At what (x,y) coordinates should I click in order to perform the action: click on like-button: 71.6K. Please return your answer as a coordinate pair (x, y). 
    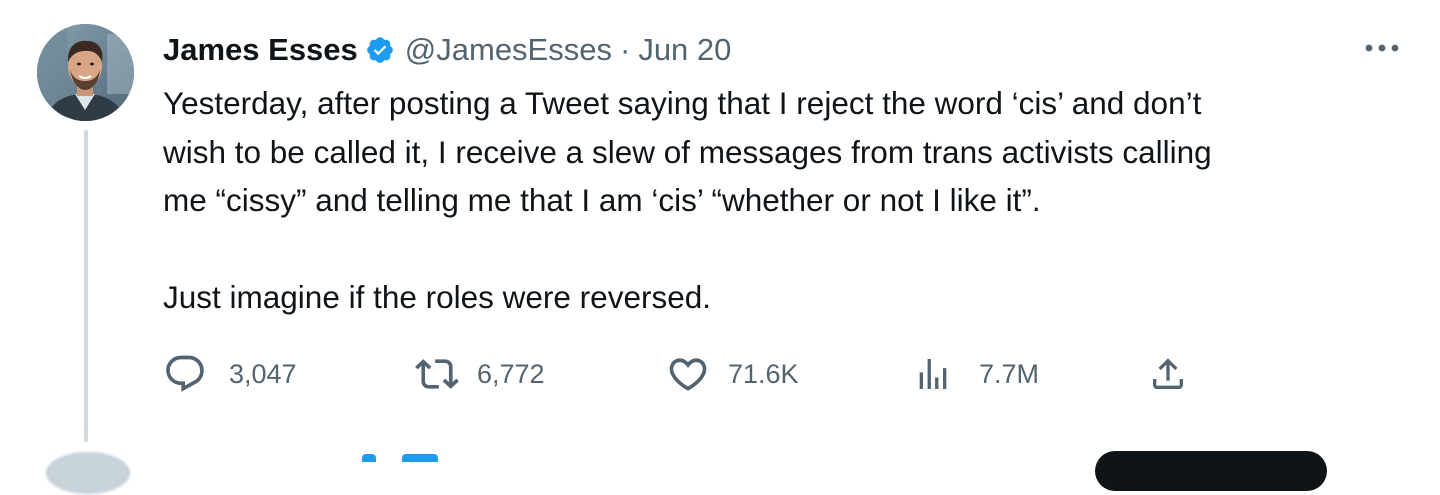
    Looking at the image, I should click on (732, 374).